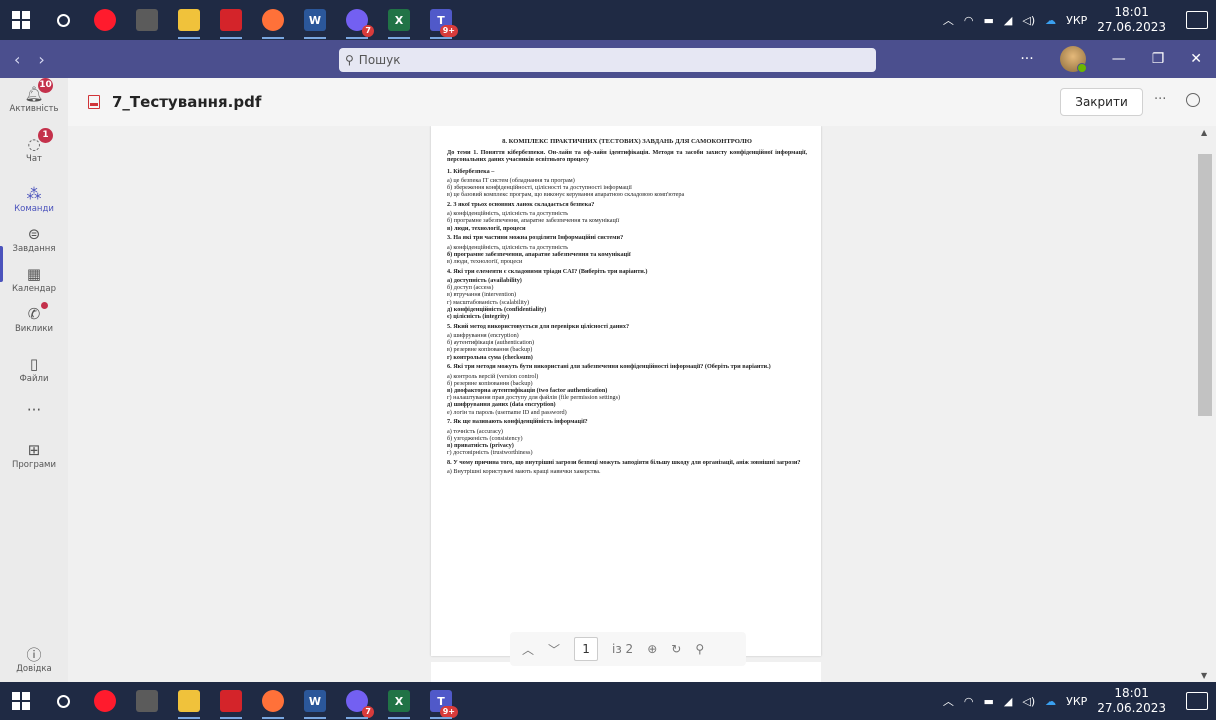  Describe the element at coordinates (34, 369) in the screenshot. I see `rail-item-files: ▯ Файли` at that location.